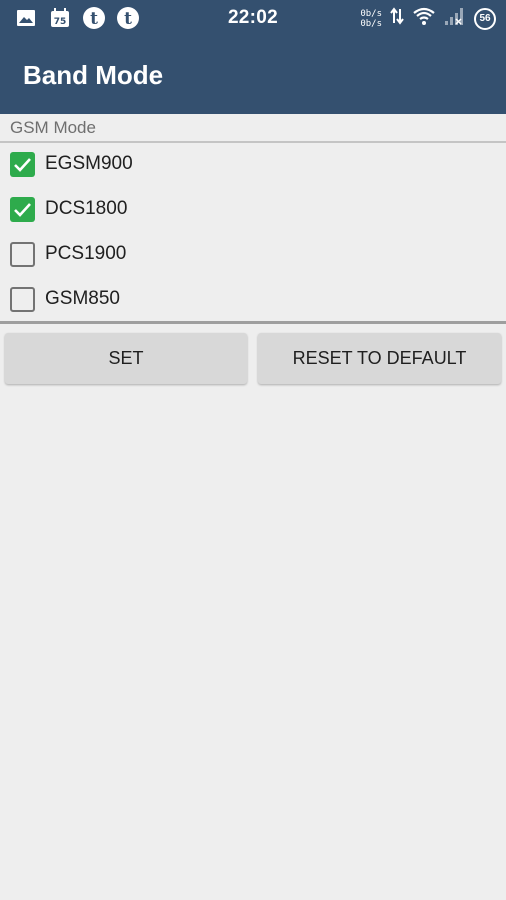 Image resolution: width=506 pixels, height=900 pixels. I want to click on reset-to-default-button: RESET TO DEFAULT, so click(379, 358).